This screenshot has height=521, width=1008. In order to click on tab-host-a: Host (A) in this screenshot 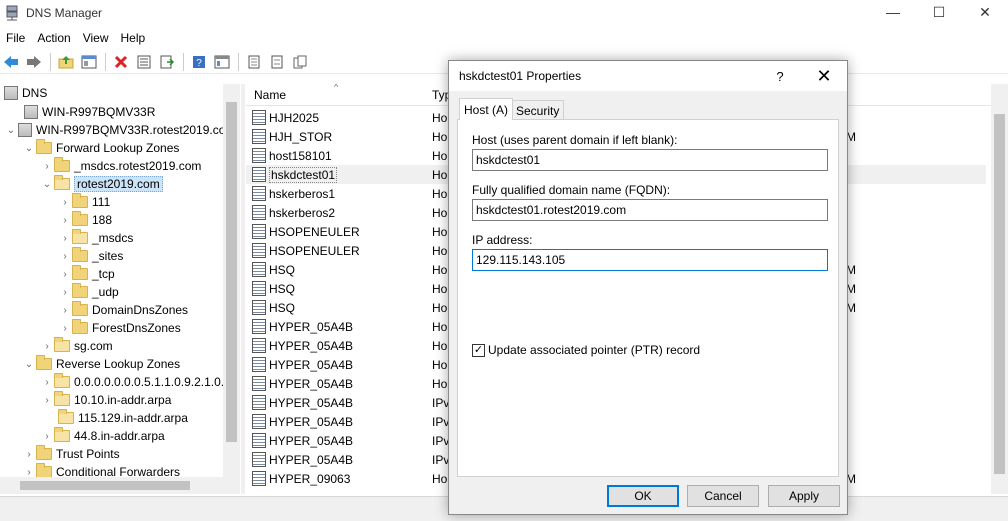, I will do `click(486, 109)`.